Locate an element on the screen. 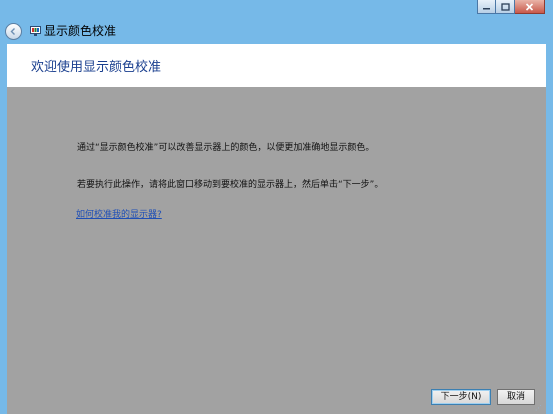  caption-buttons is located at coordinates (511, 8).